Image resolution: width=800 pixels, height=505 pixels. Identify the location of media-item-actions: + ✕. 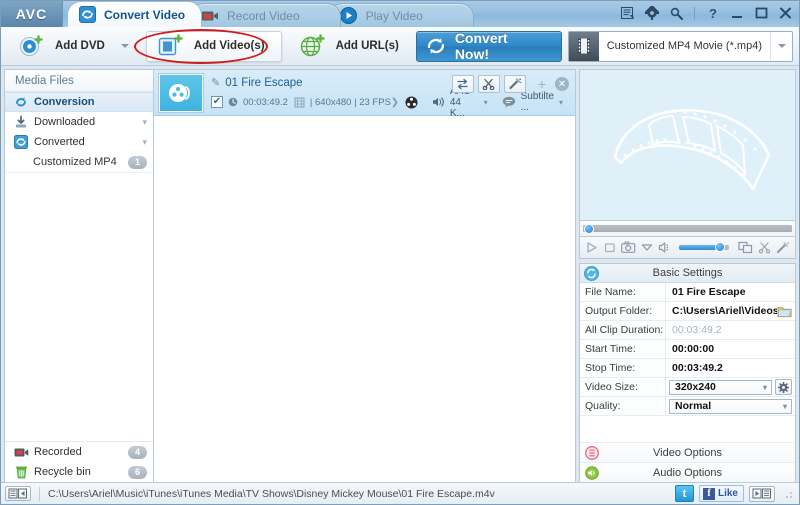
(510, 84).